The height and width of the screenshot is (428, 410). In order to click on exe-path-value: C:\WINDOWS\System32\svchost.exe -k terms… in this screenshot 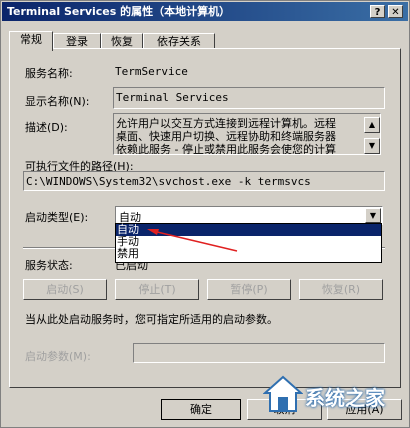, I will do `click(168, 181)`.